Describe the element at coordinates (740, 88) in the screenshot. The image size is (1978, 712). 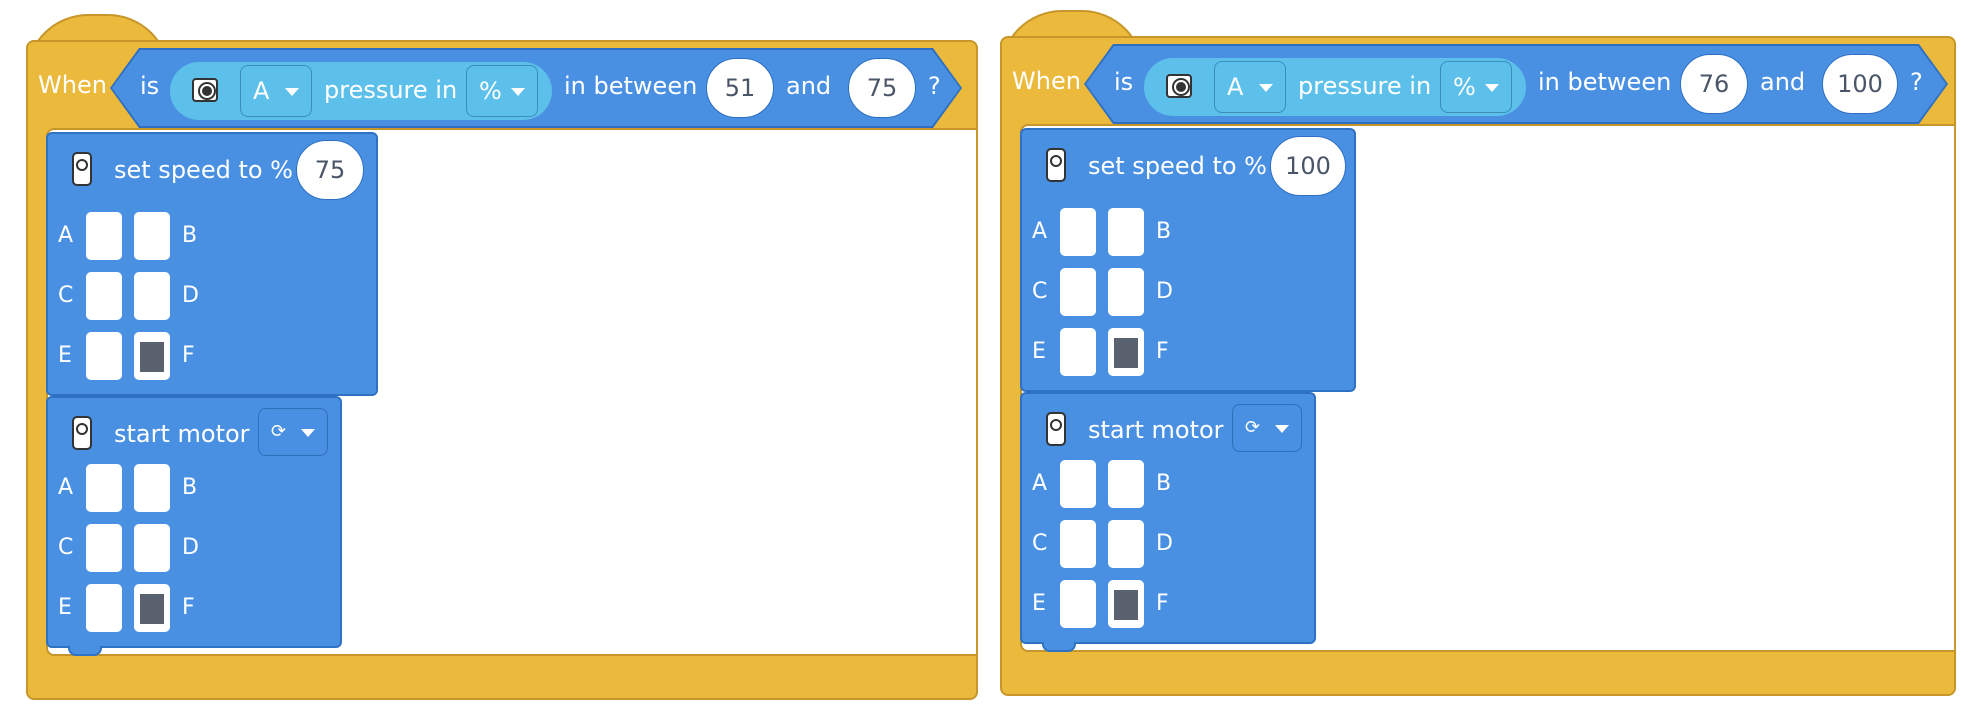
I see `lower-bound-input: 51` at that location.